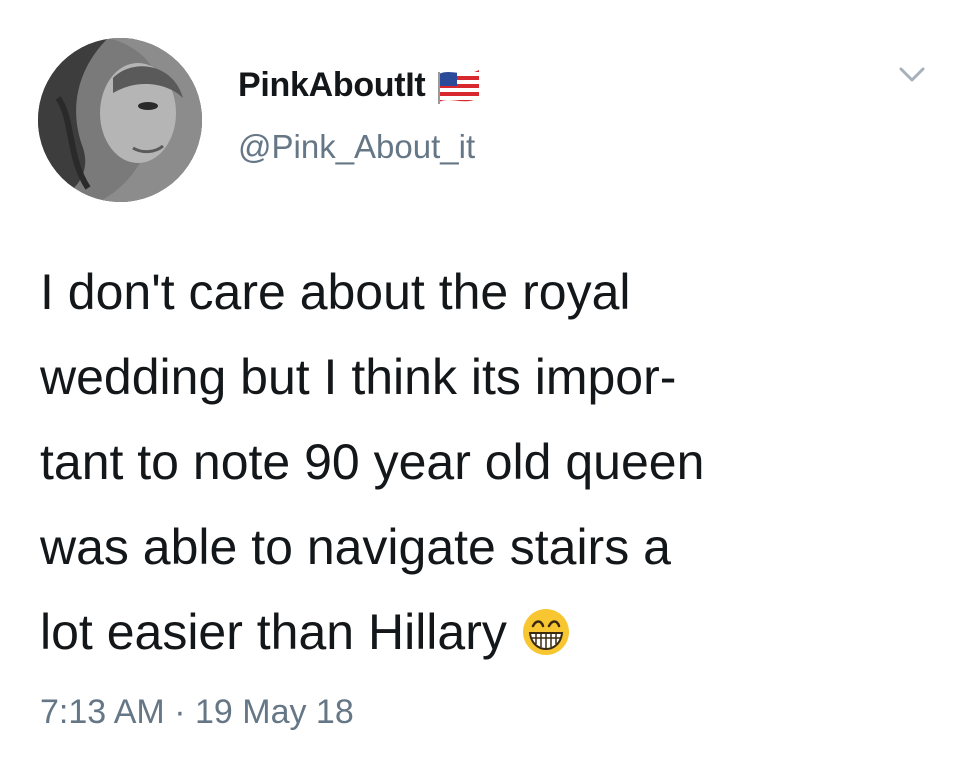 The width and height of the screenshot is (960, 772). What do you see at coordinates (274, 712) in the screenshot?
I see `timestamp-date: 19 May 18` at bounding box center [274, 712].